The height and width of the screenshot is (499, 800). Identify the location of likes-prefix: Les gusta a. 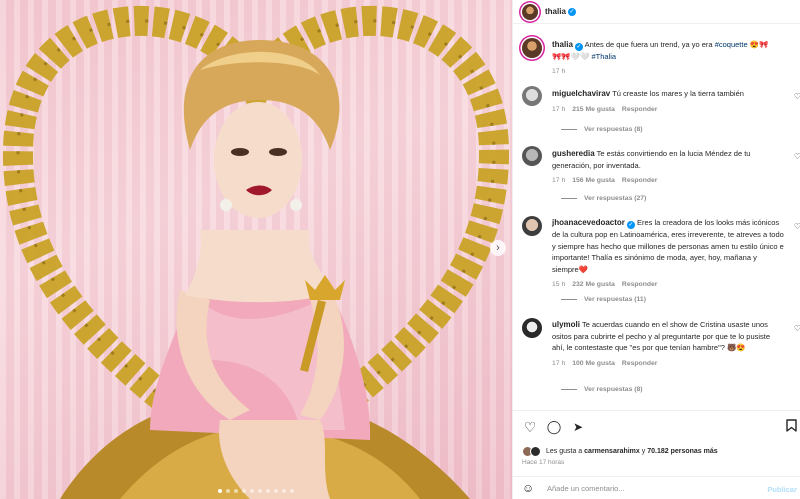
(564, 451).